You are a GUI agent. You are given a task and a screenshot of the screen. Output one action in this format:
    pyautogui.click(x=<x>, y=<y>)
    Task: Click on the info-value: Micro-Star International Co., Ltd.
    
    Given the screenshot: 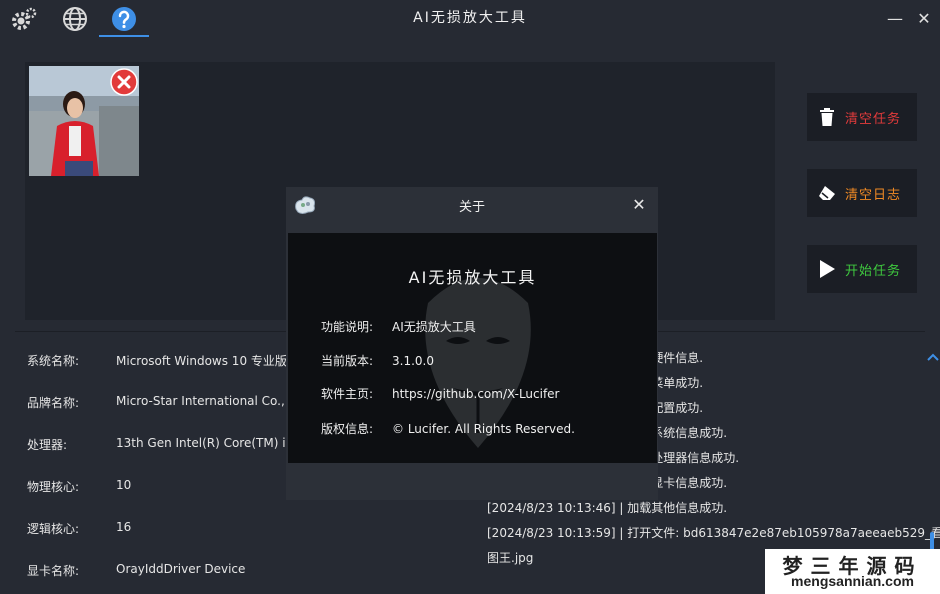 What is the action you would take?
    pyautogui.click(x=202, y=401)
    